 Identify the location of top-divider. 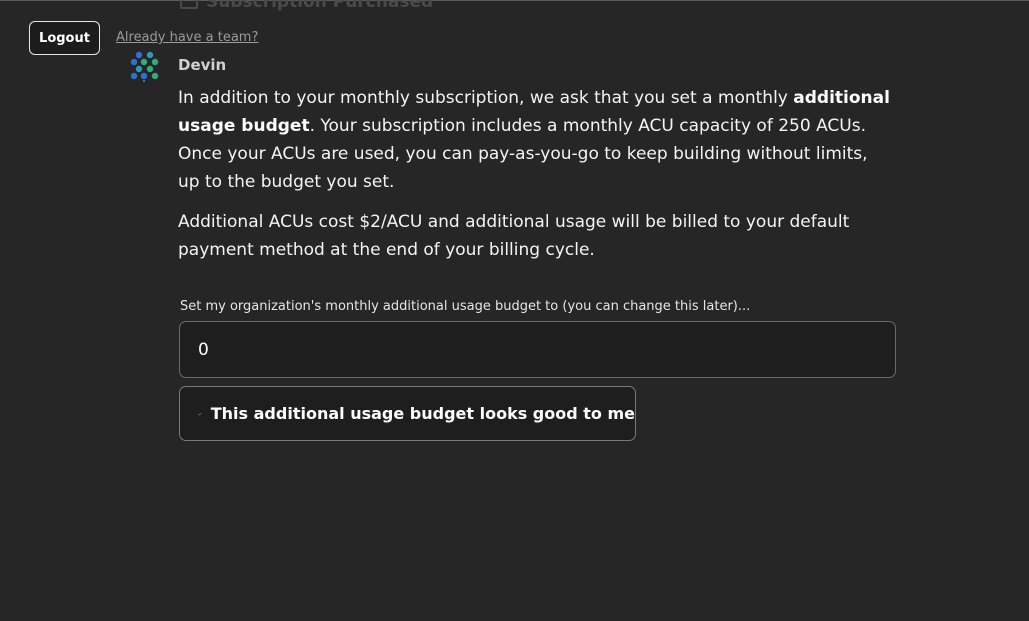
(514, 0).